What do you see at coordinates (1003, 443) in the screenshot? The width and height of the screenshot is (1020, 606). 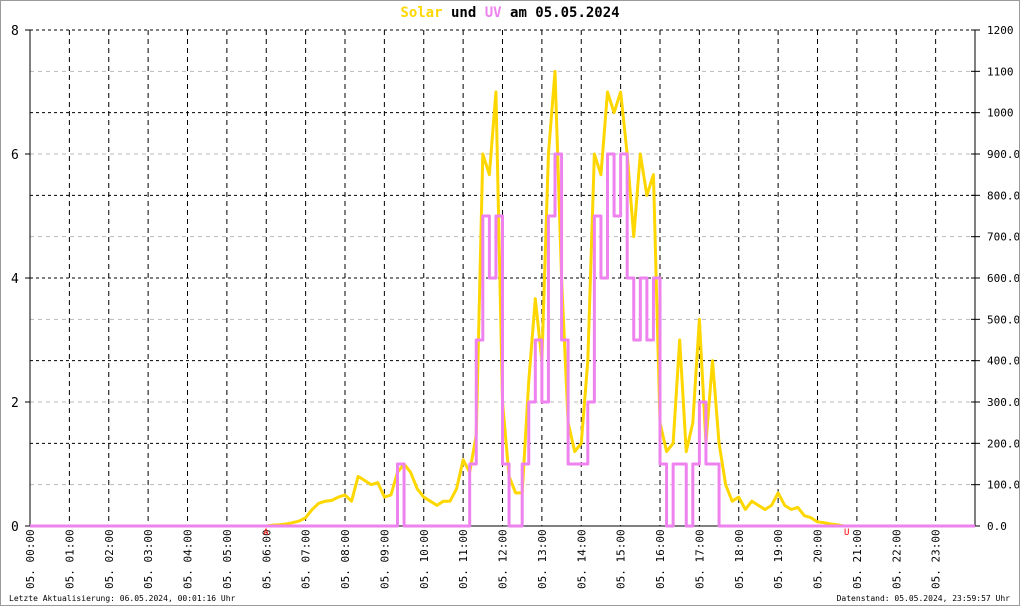 I see `right-tick-label: 200.0` at bounding box center [1003, 443].